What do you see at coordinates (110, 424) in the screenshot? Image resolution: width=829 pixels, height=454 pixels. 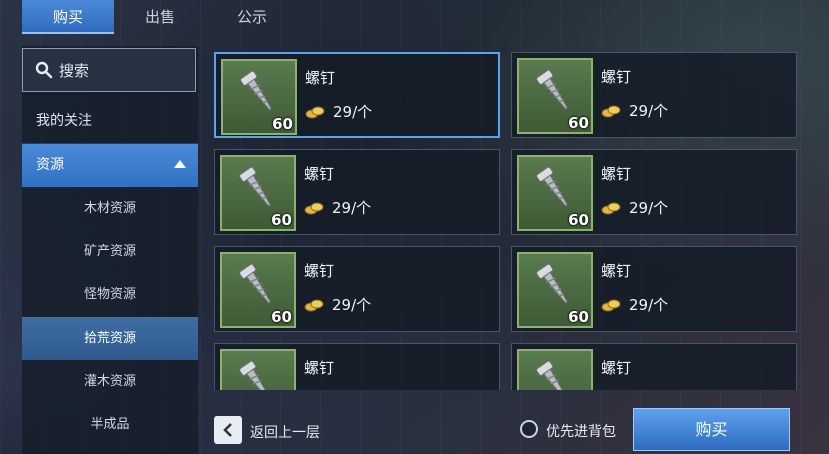 I see `sidebar-item-semi-finished: 半成品` at bounding box center [110, 424].